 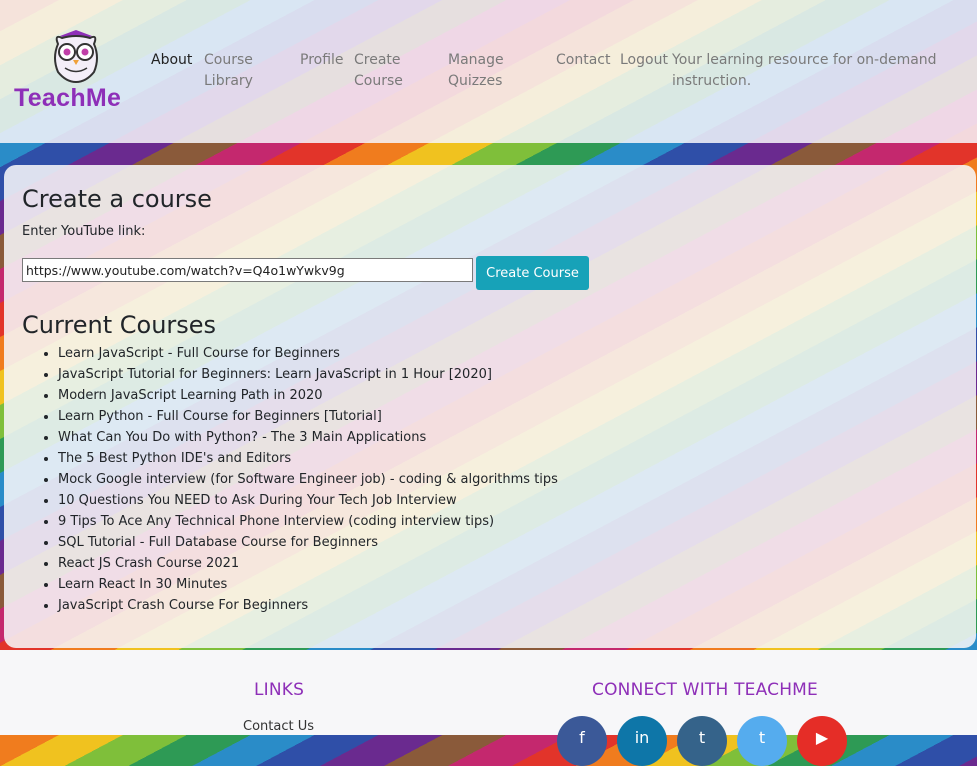 What do you see at coordinates (532, 273) in the screenshot?
I see `create-course-button: Create Course` at bounding box center [532, 273].